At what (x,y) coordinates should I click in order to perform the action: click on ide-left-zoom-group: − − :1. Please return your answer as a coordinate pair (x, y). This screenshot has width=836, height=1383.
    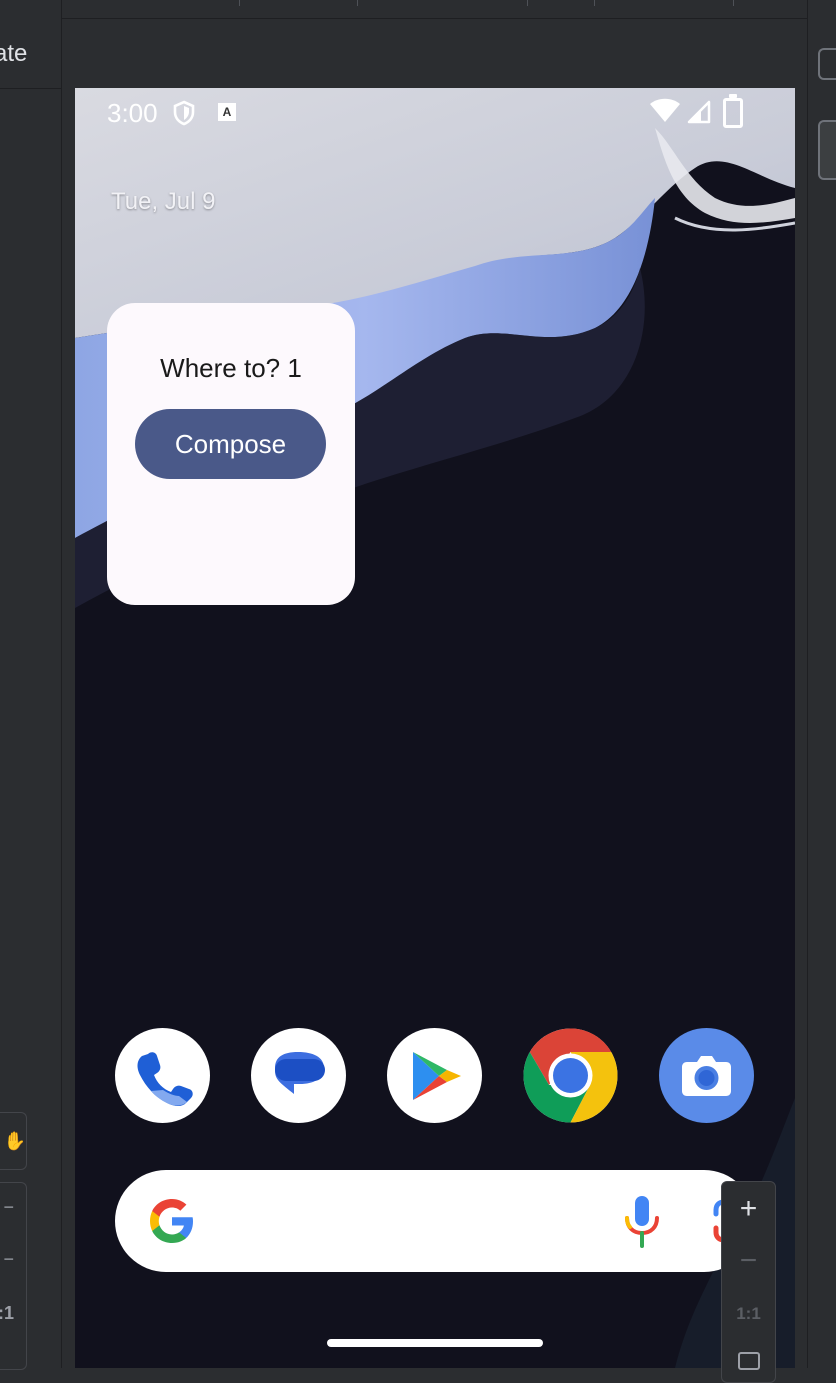
    Looking at the image, I should click on (13, 1276).